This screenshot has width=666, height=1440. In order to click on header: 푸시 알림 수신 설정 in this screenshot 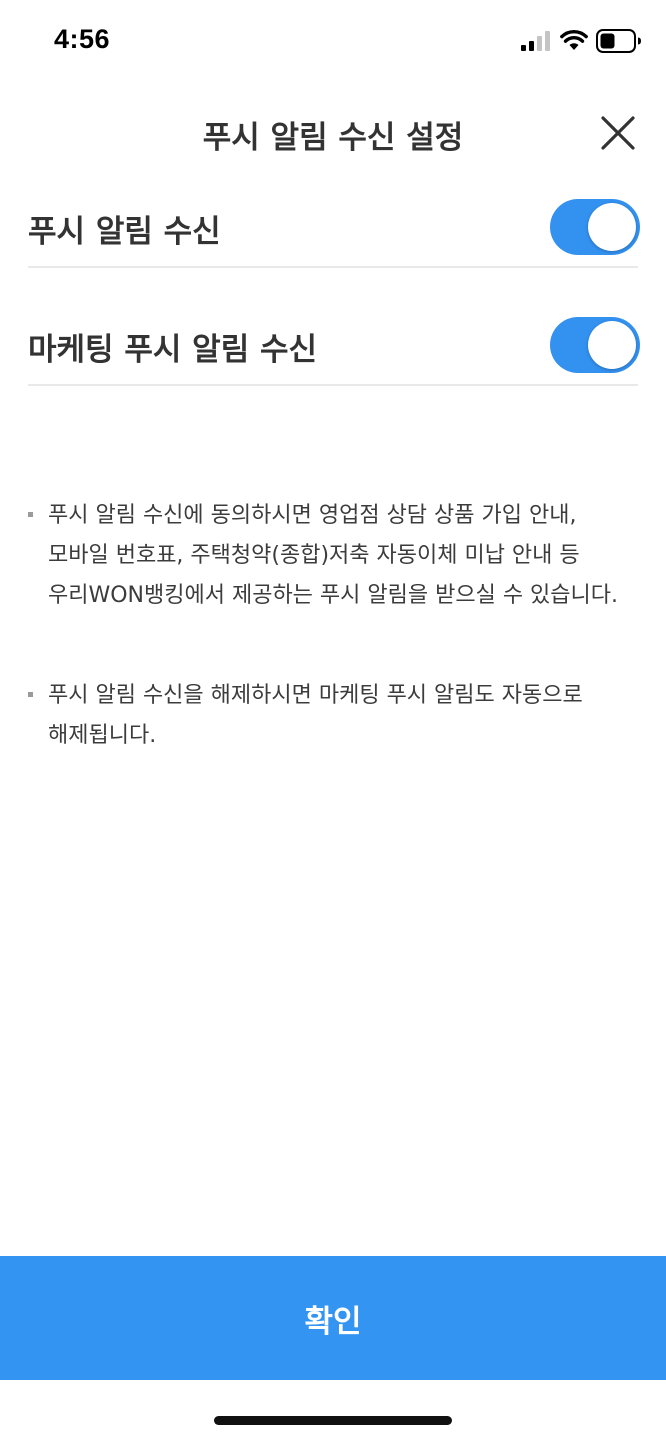, I will do `click(333, 132)`.